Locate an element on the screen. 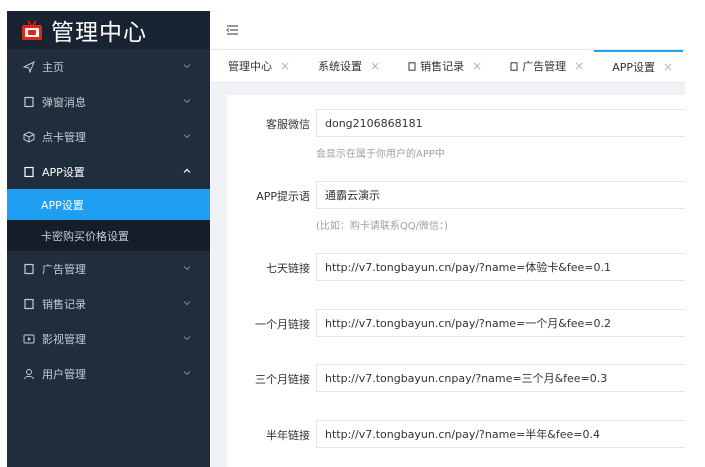  app-tip-hint: (比如：购卡请联系QQ/微信：) is located at coordinates (382, 226).